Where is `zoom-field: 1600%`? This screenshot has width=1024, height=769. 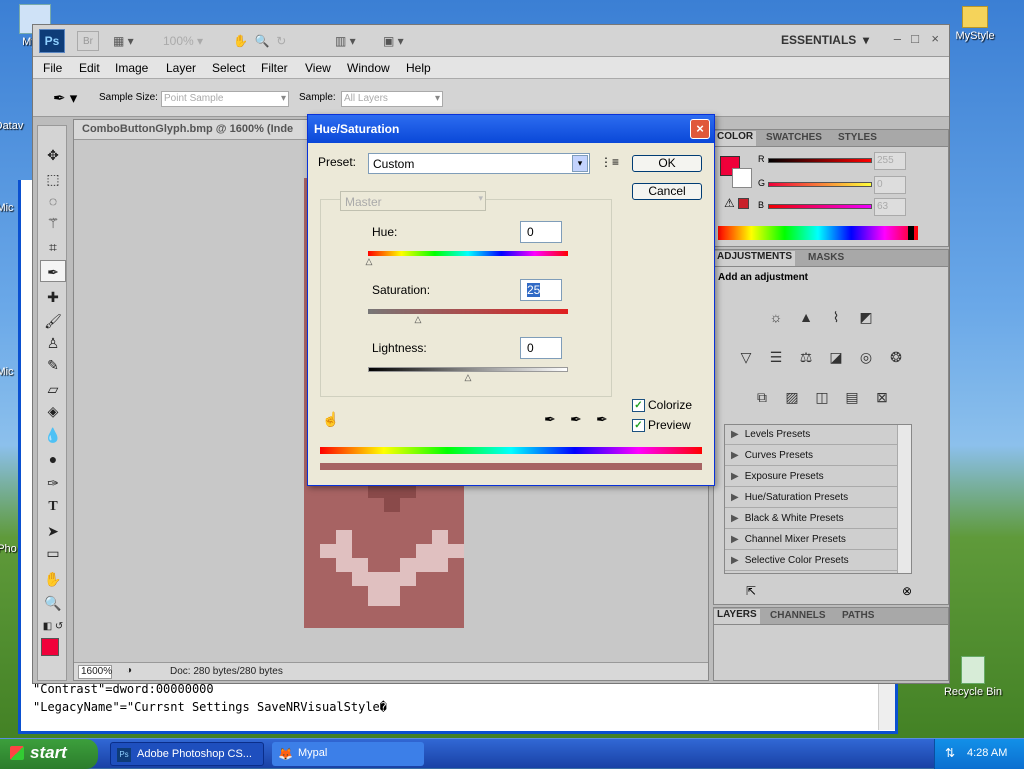
zoom-field: 1600% is located at coordinates (95, 672).